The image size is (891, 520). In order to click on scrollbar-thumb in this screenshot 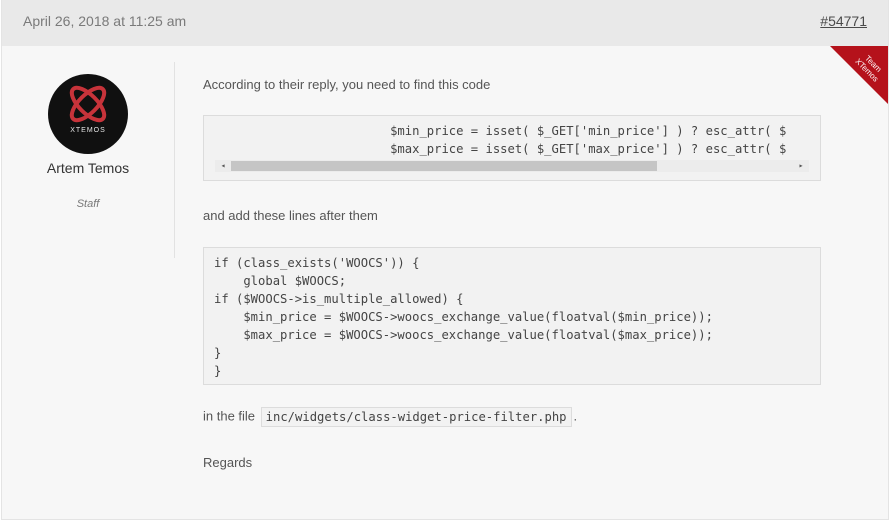, I will do `click(444, 166)`.